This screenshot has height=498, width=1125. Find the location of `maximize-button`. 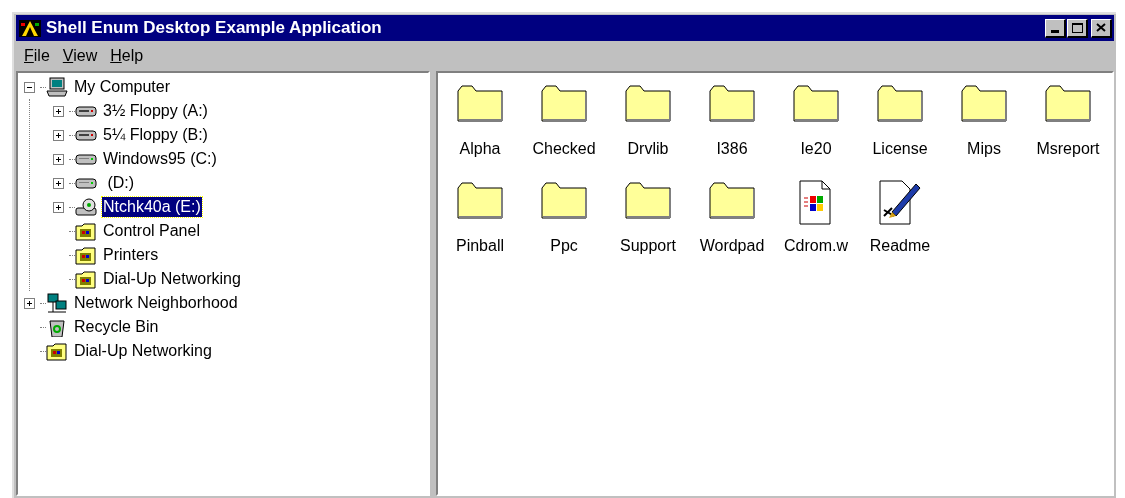

maximize-button is located at coordinates (1077, 28).